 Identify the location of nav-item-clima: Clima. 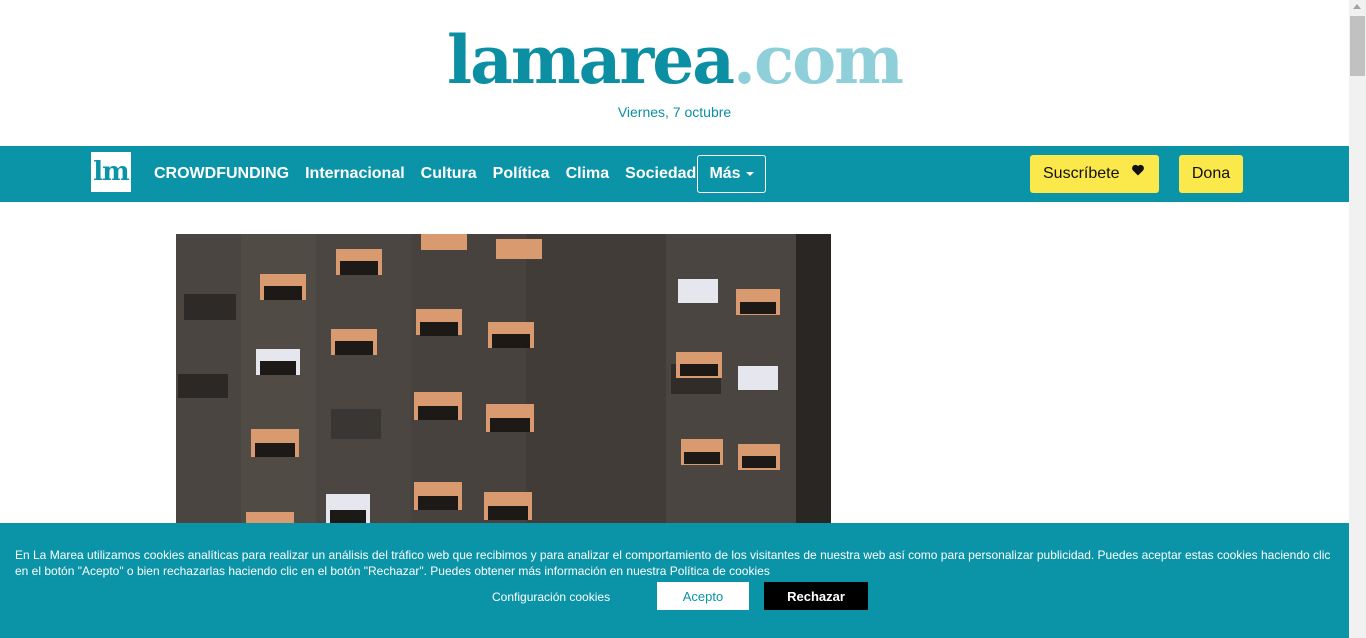
(588, 174).